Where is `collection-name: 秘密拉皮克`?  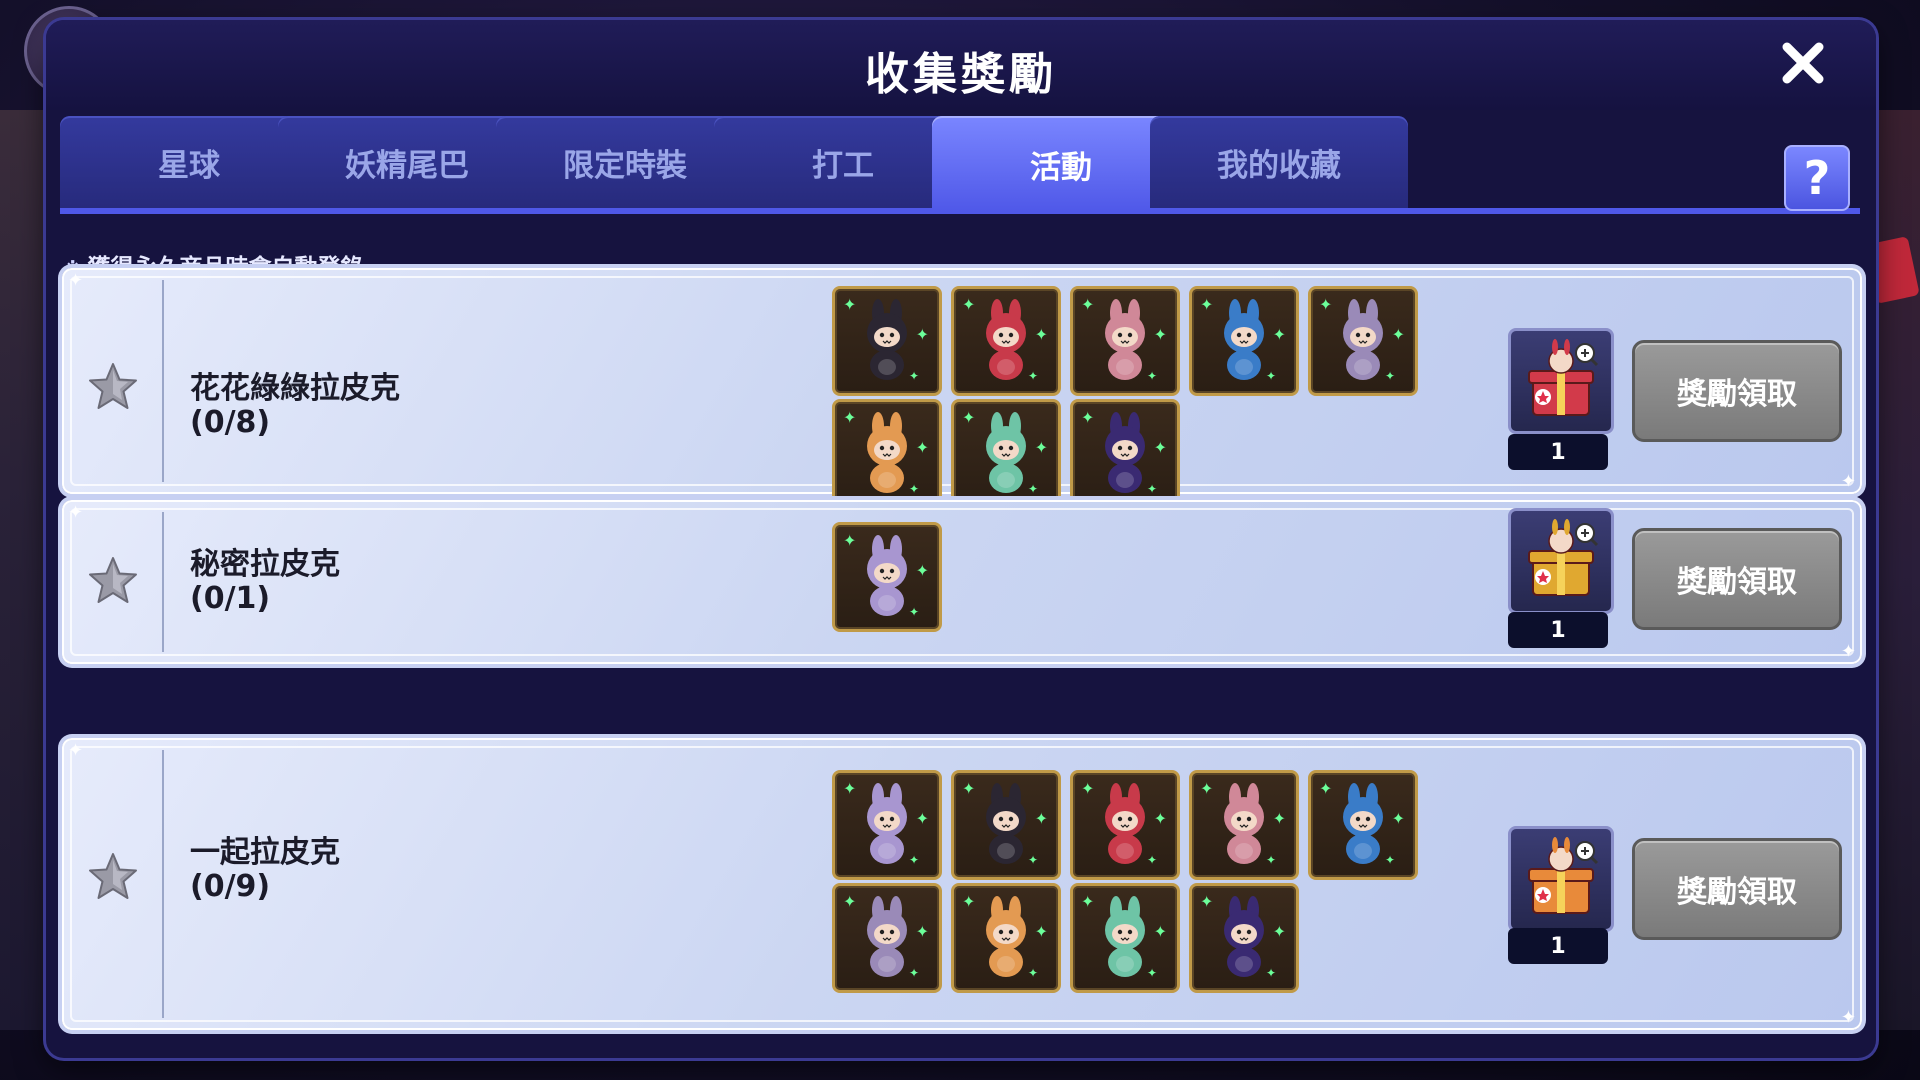 collection-name: 秘密拉皮克 is located at coordinates (265, 564).